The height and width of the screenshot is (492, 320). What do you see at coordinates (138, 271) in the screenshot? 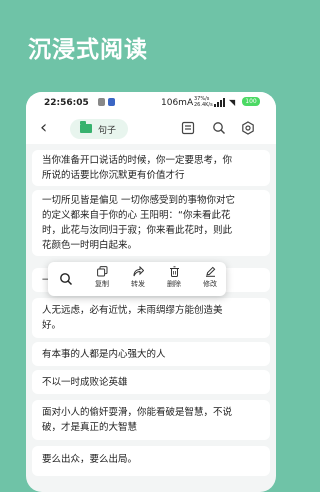
I see `share-arrow-icon` at bounding box center [138, 271].